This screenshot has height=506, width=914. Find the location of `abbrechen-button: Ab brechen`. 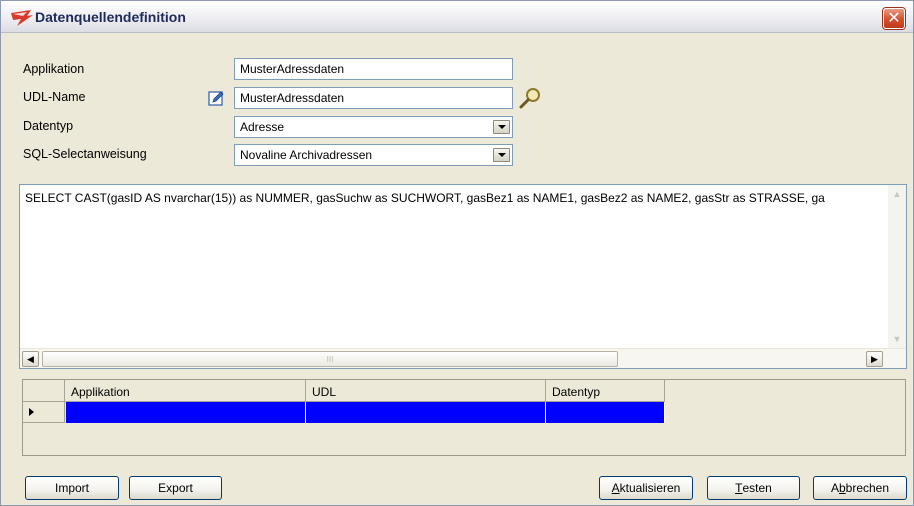

abbrechen-button: Ab brechen is located at coordinates (860, 488).